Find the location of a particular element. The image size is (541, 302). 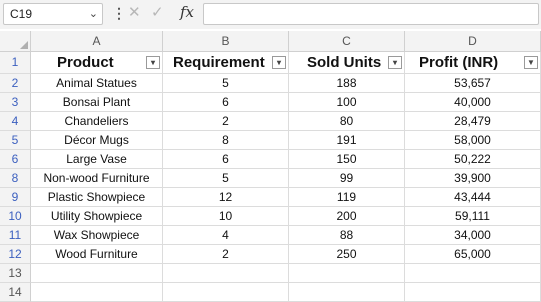

data-cell: Bonsai Plant is located at coordinates (97, 102).